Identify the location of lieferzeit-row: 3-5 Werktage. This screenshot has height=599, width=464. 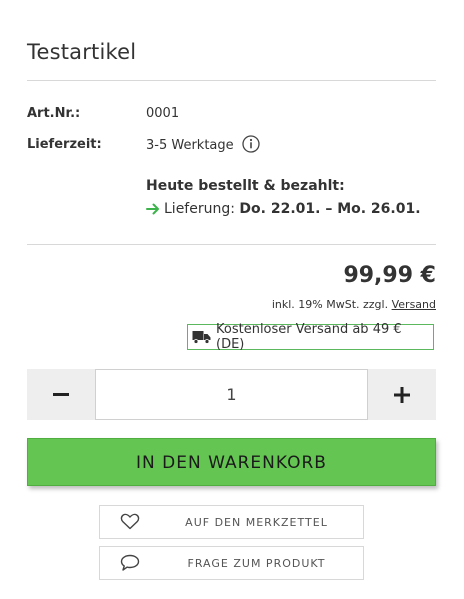
(203, 146).